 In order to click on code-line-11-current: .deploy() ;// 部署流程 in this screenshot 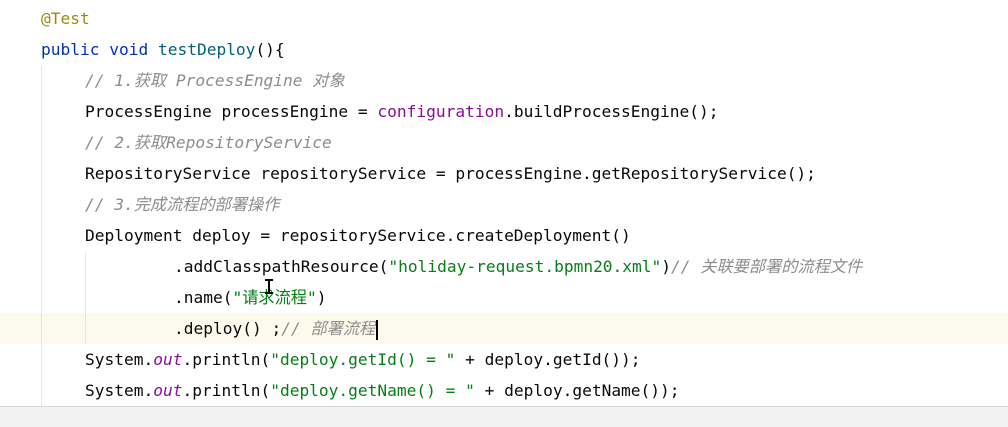, I will do `click(504, 328)`.